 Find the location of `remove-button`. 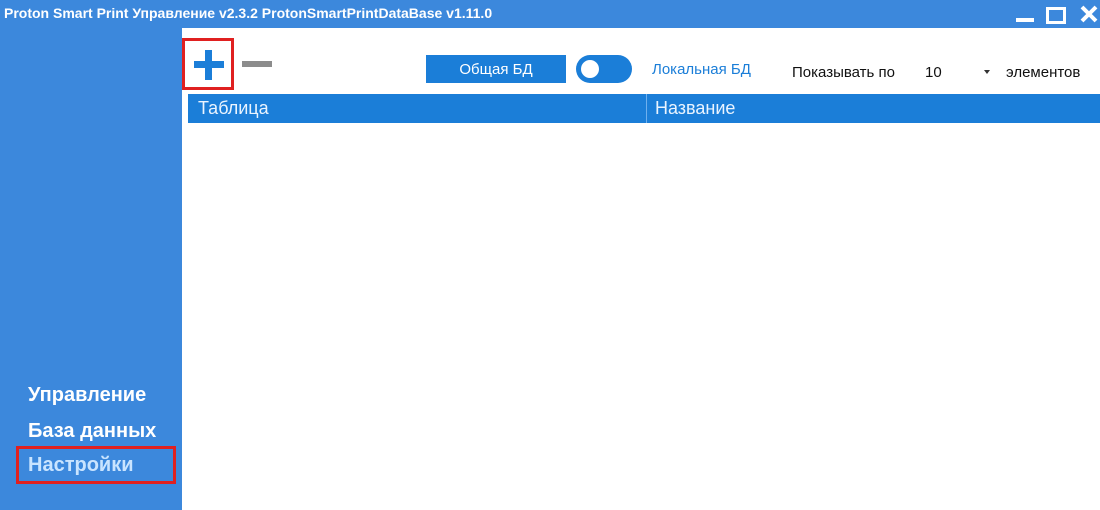

remove-button is located at coordinates (257, 64).